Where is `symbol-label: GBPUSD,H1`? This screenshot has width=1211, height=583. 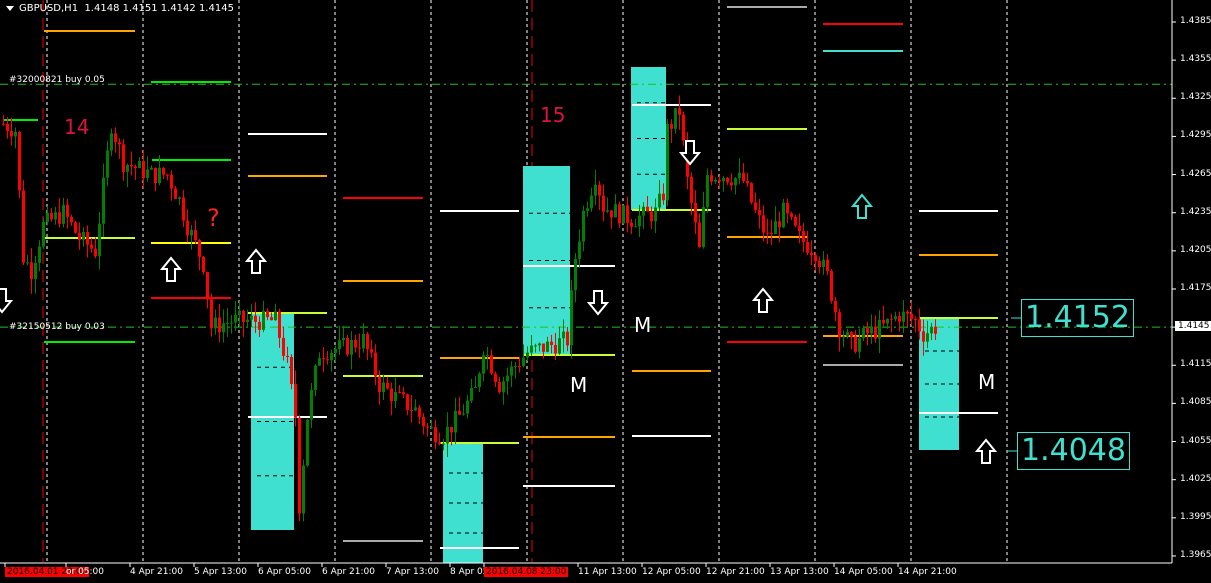
symbol-label: GBPUSD,H1 is located at coordinates (49, 8).